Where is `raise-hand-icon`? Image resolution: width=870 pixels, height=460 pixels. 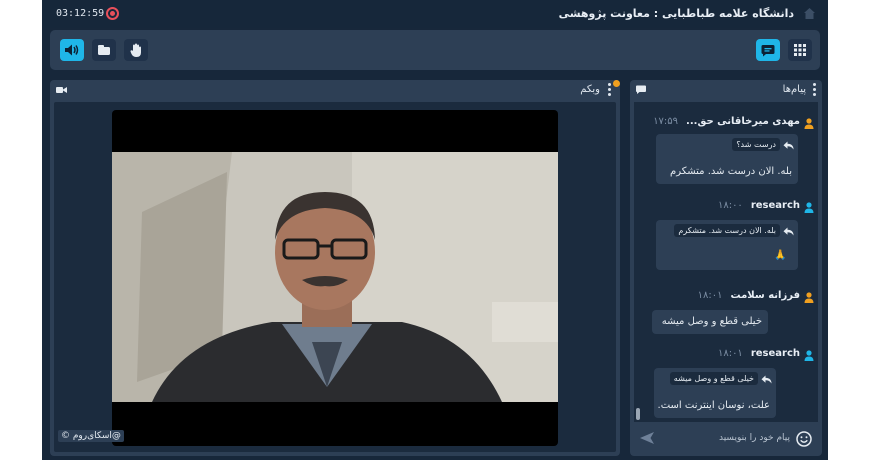
raise-hand-icon is located at coordinates (135, 50).